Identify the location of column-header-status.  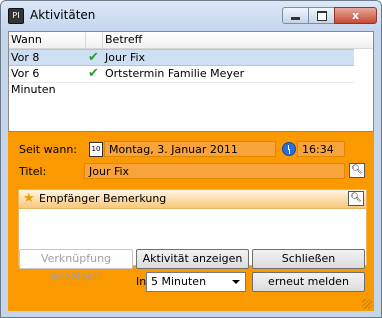
(94, 40).